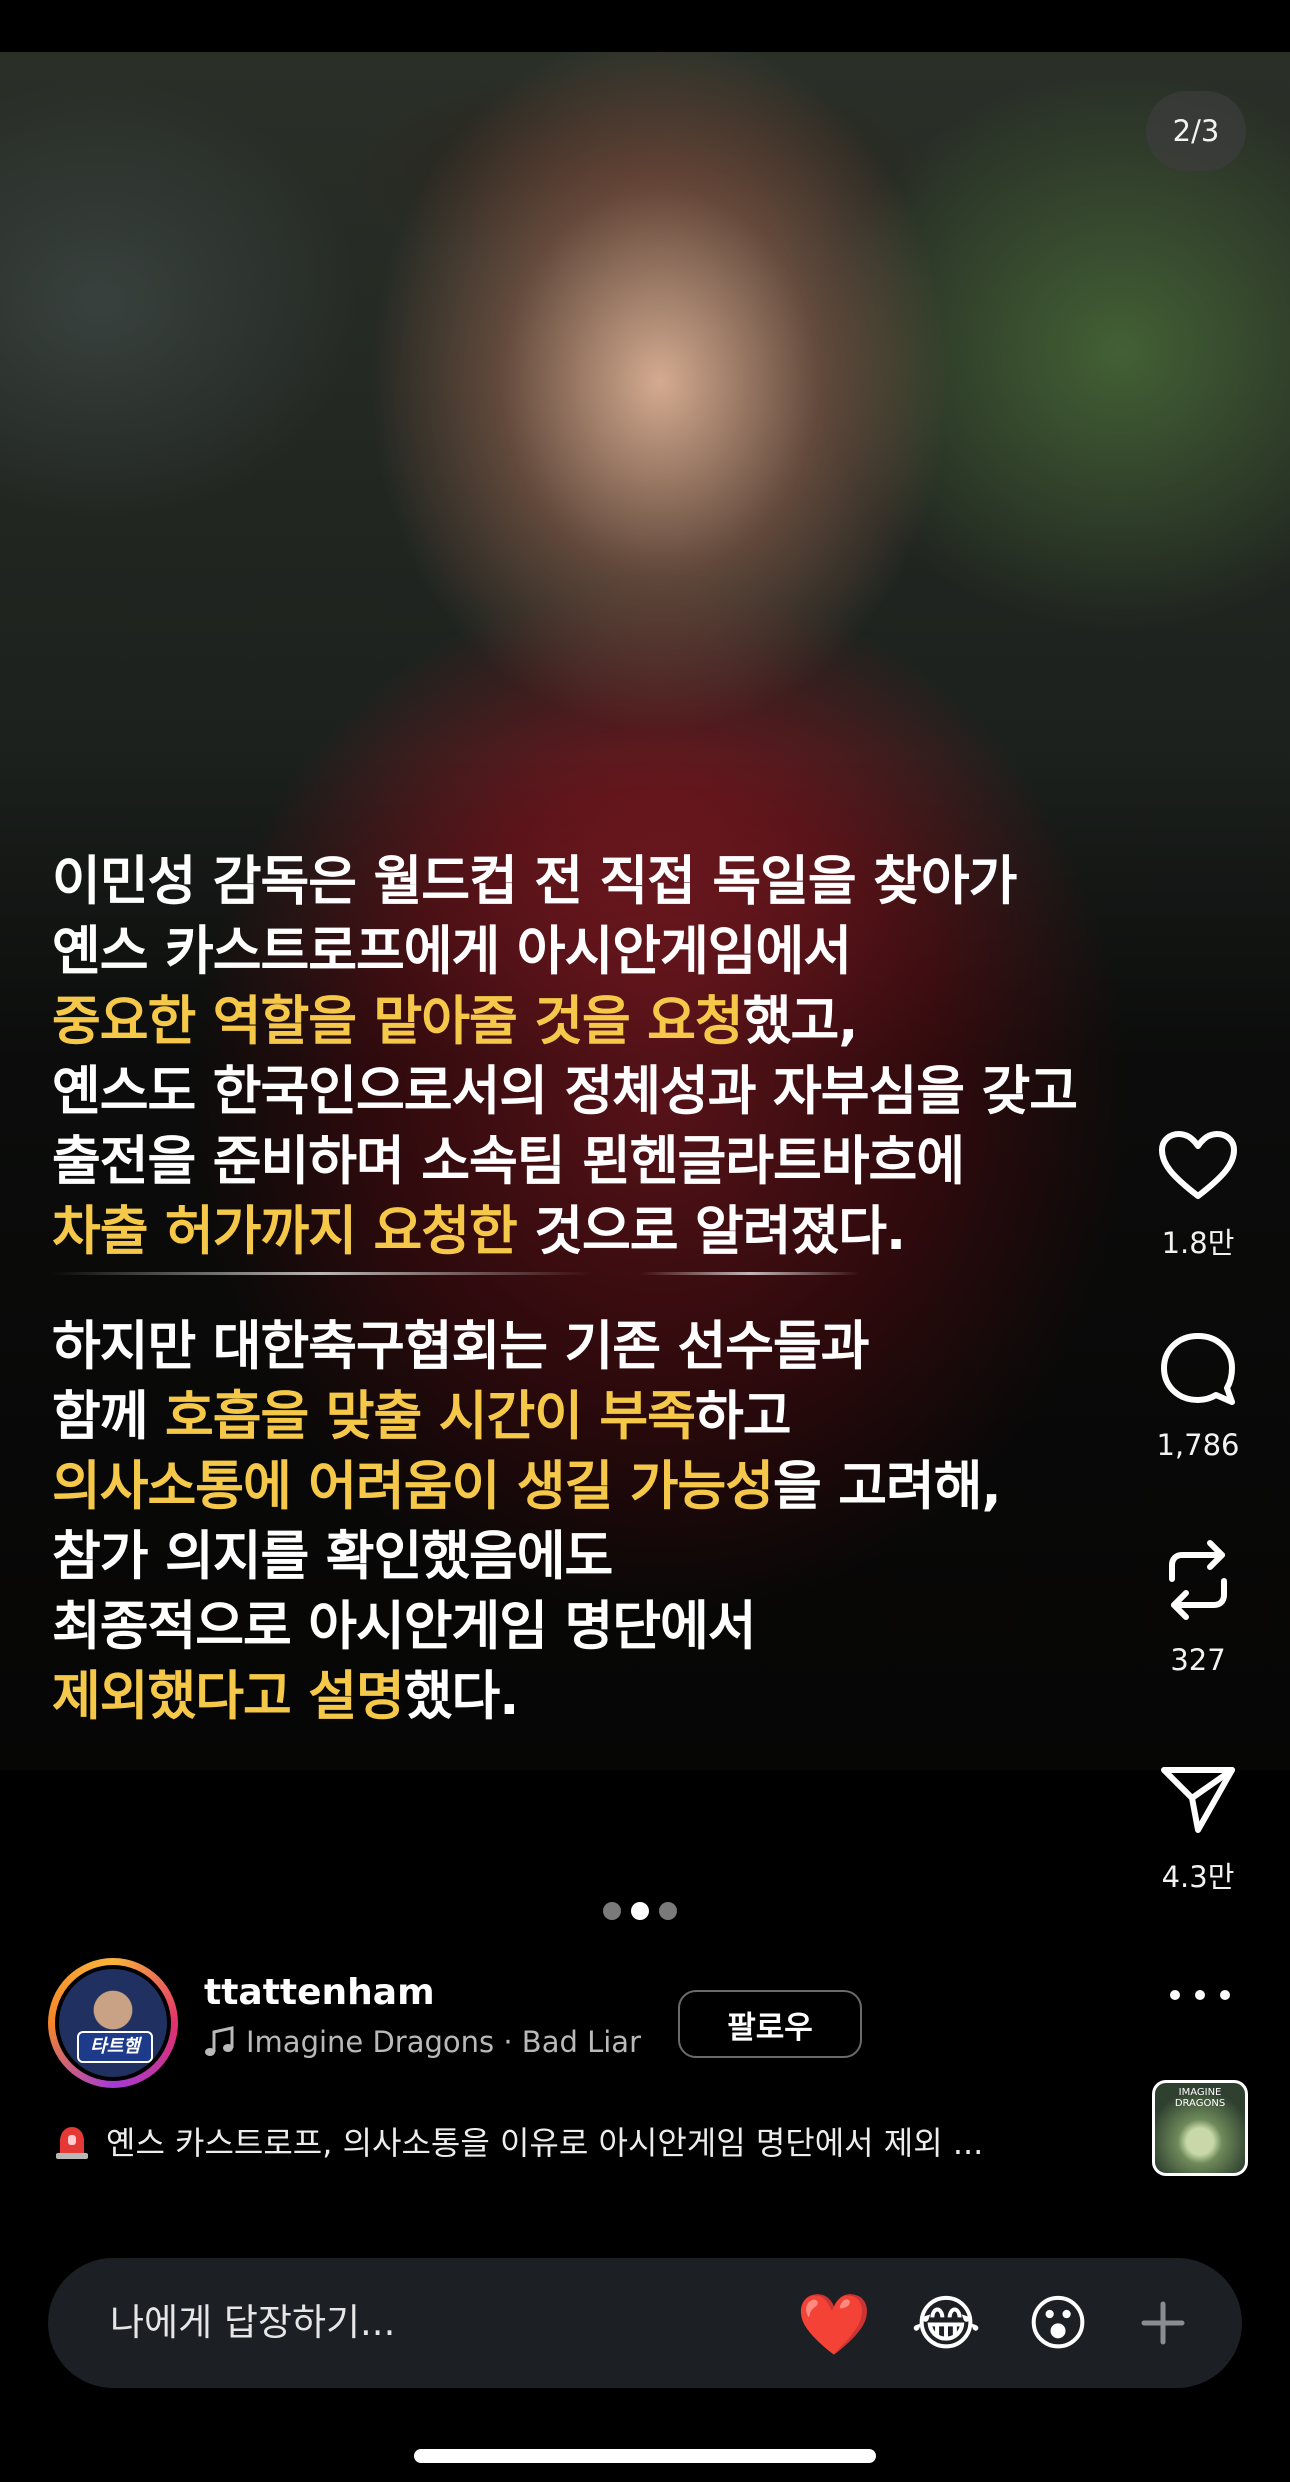  Describe the element at coordinates (1198, 1580) in the screenshot. I see `repost-icon` at that location.